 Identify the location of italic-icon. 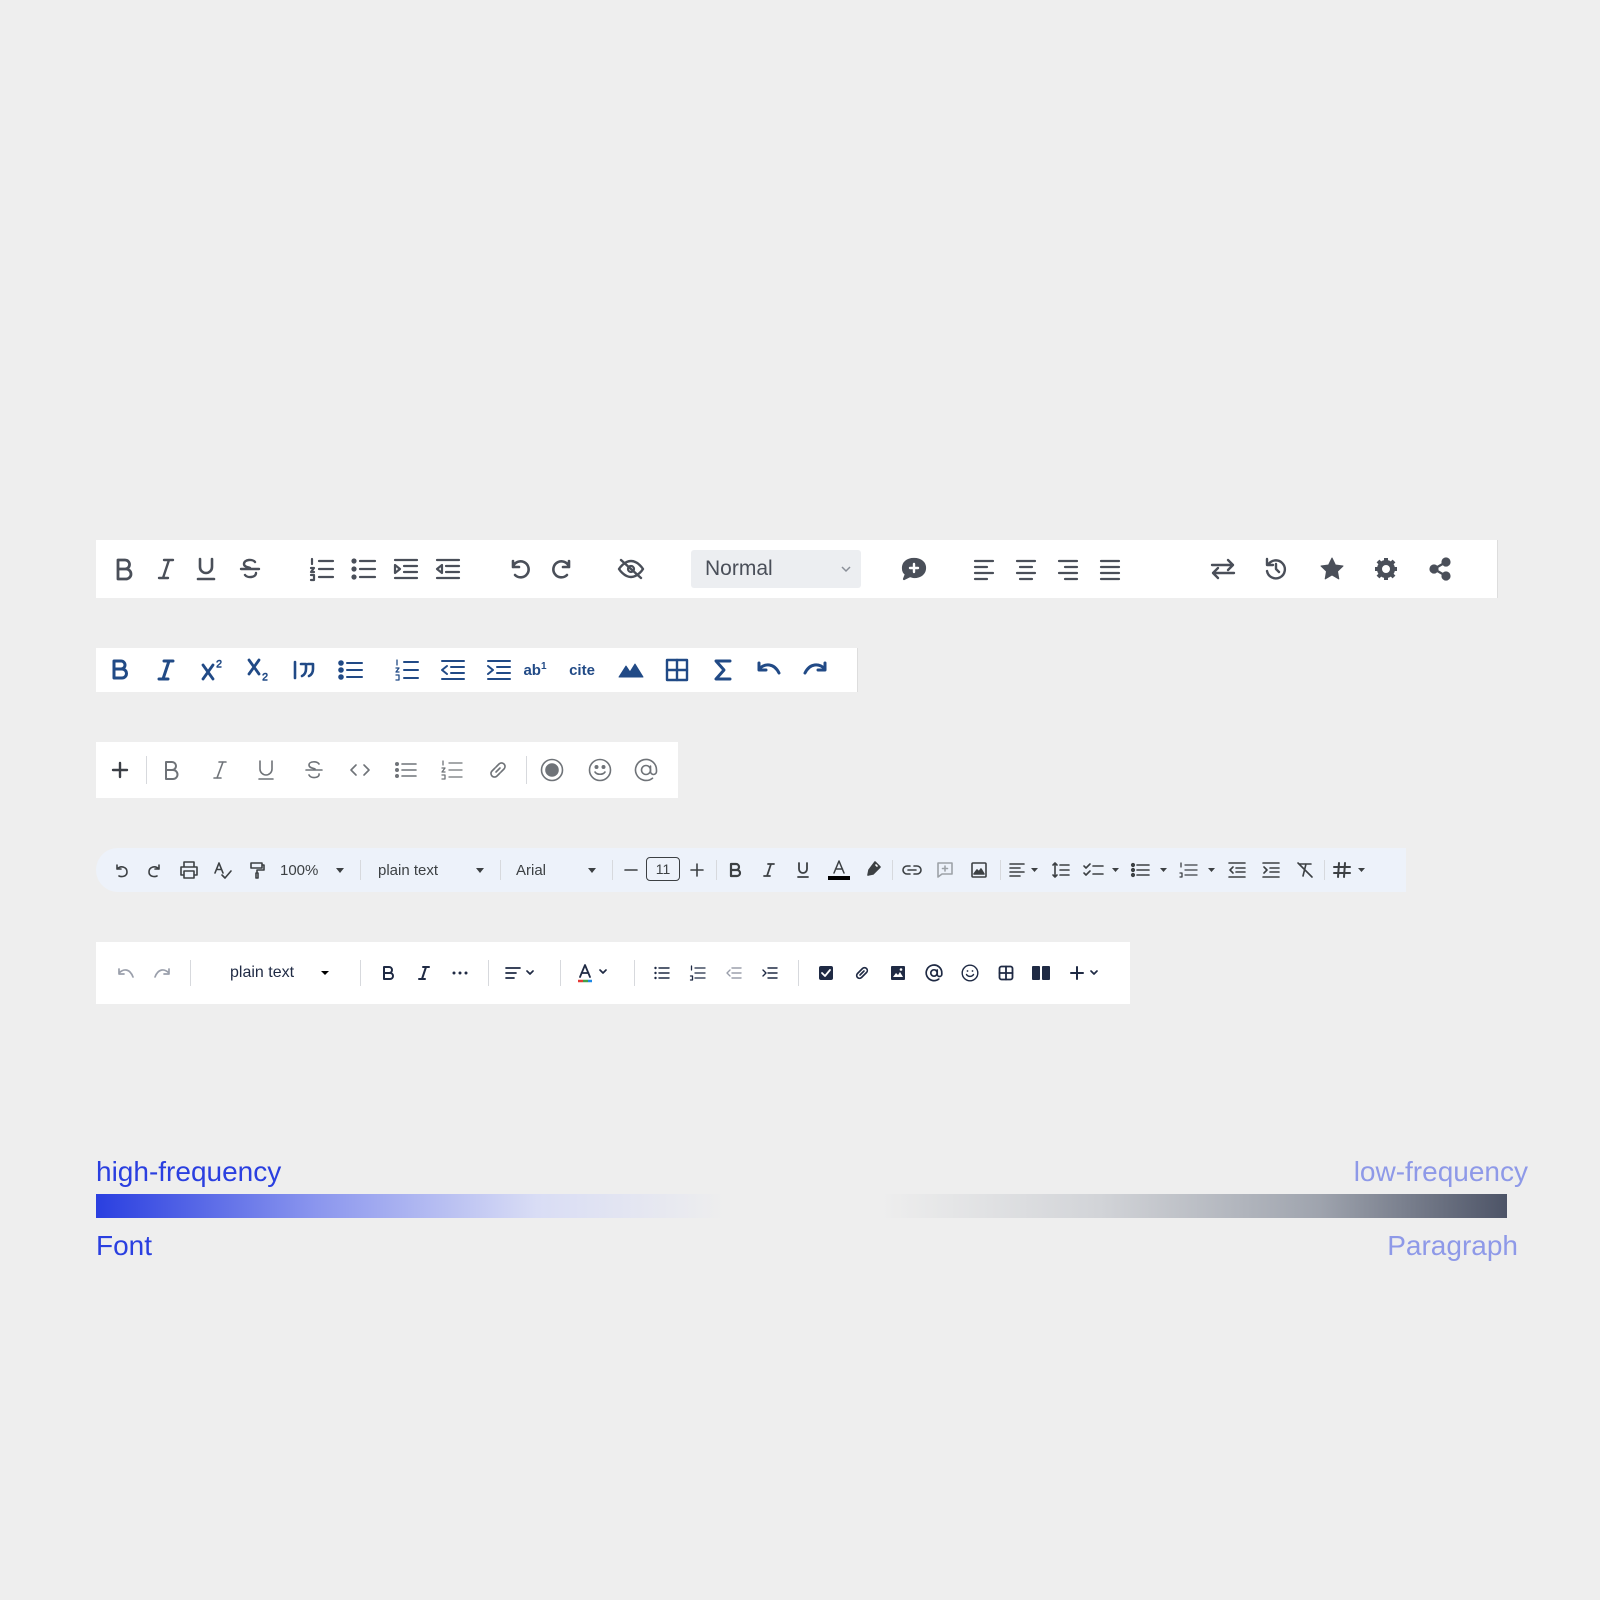
(220, 770).